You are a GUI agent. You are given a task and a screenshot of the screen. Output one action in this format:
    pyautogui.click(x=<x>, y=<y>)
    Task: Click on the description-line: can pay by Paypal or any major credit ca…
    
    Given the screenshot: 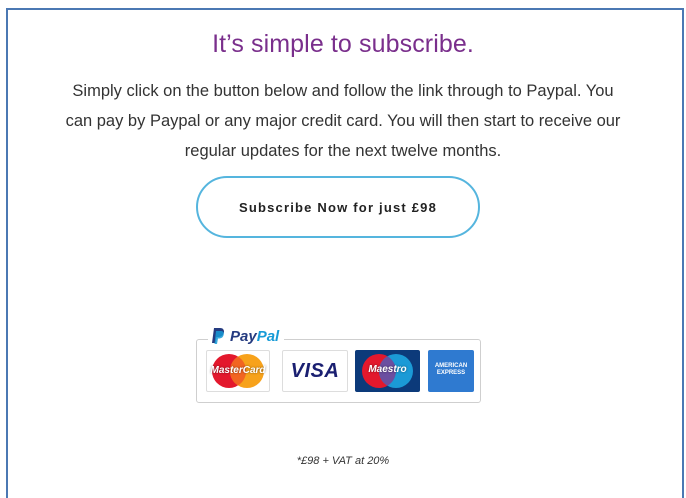 What is the action you would take?
    pyautogui.click(x=343, y=121)
    